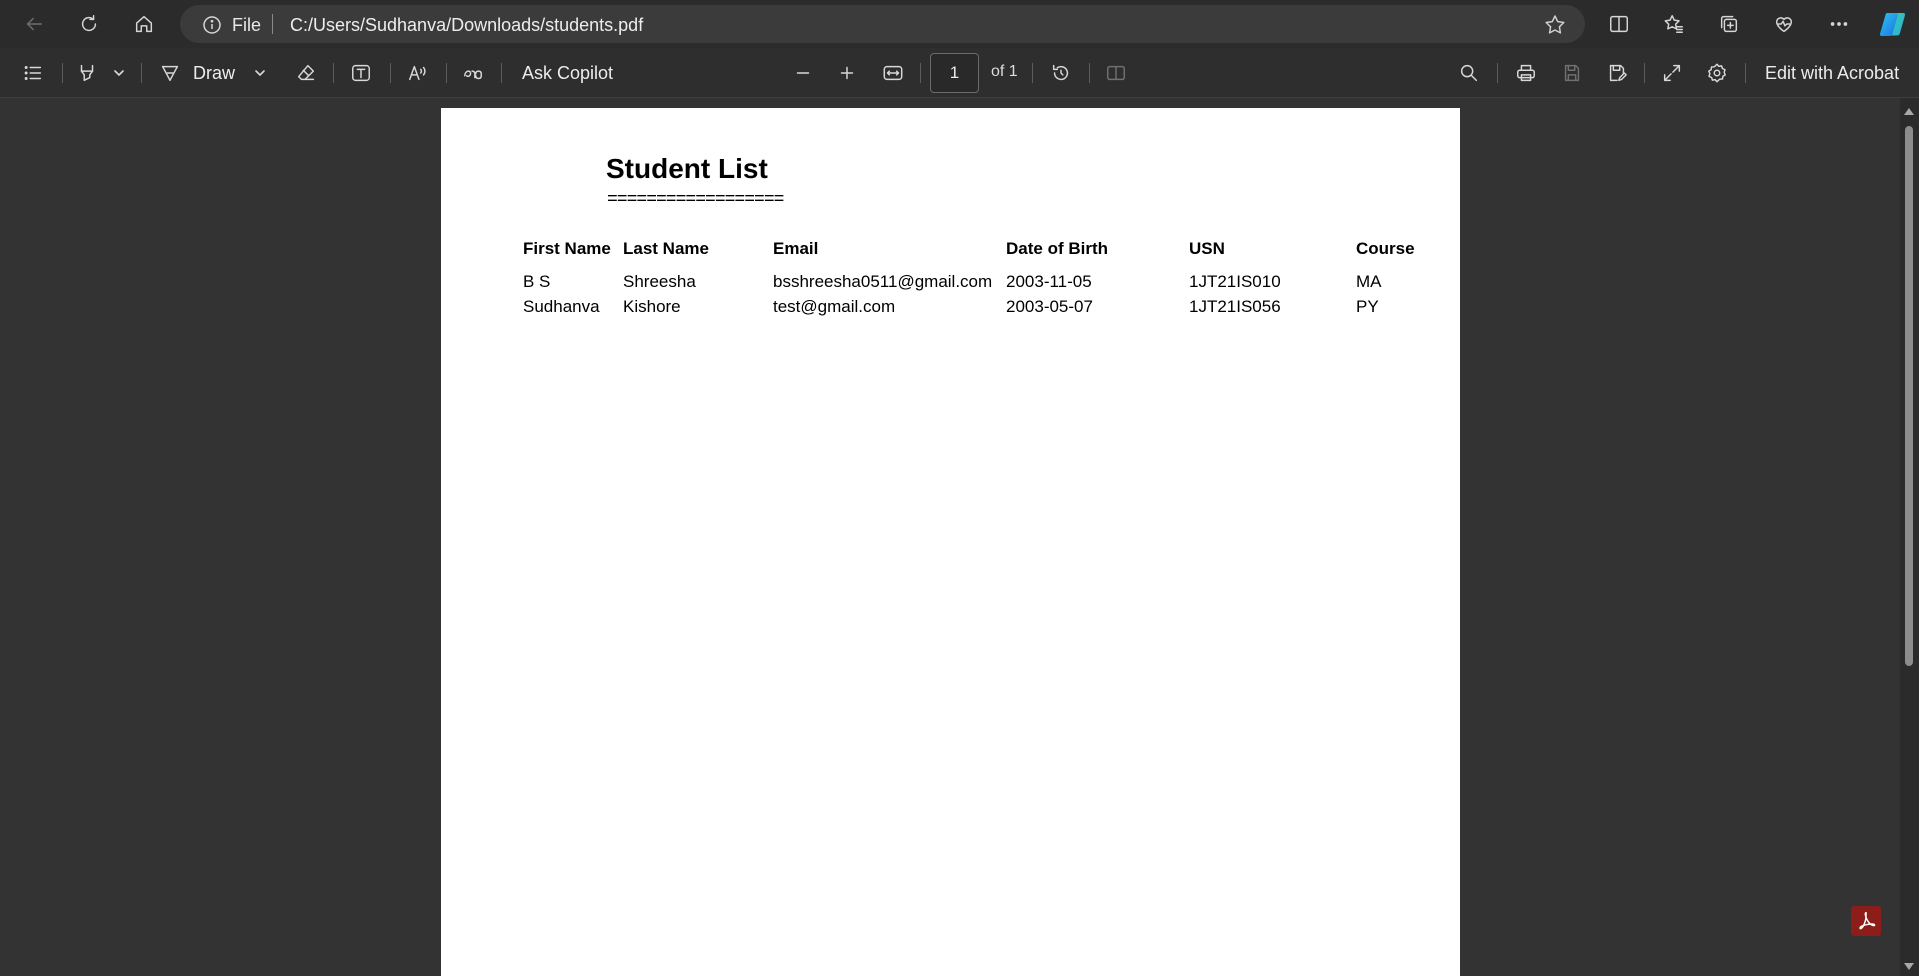 This screenshot has height=976, width=1919. I want to click on two-page-view-icon, so click(1116, 73).